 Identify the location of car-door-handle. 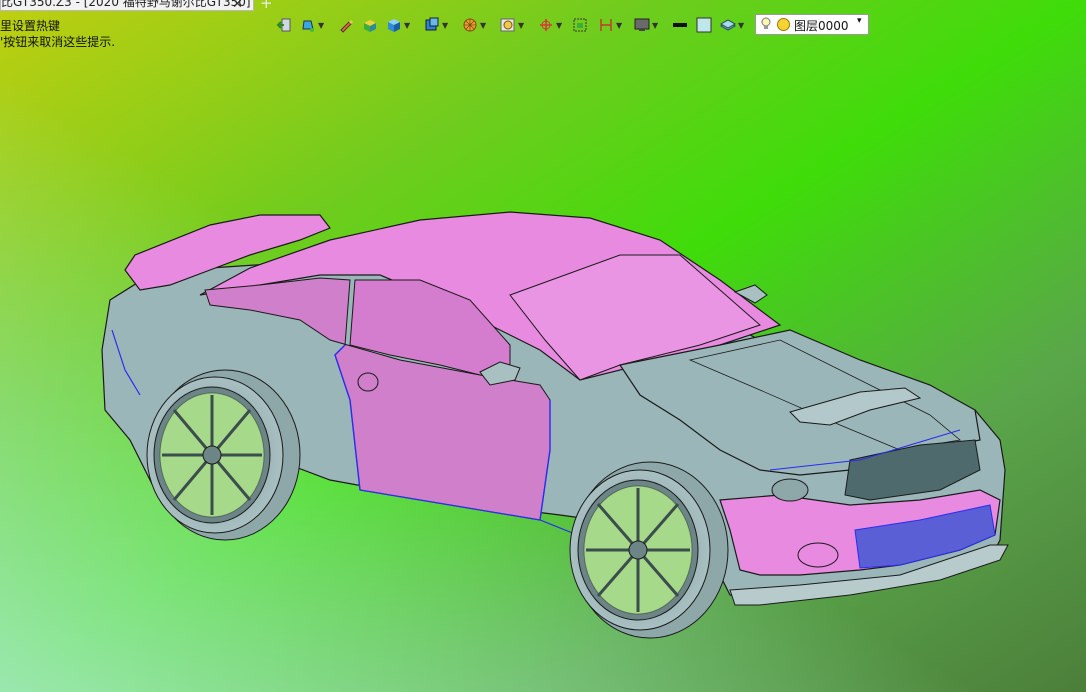
(368, 382).